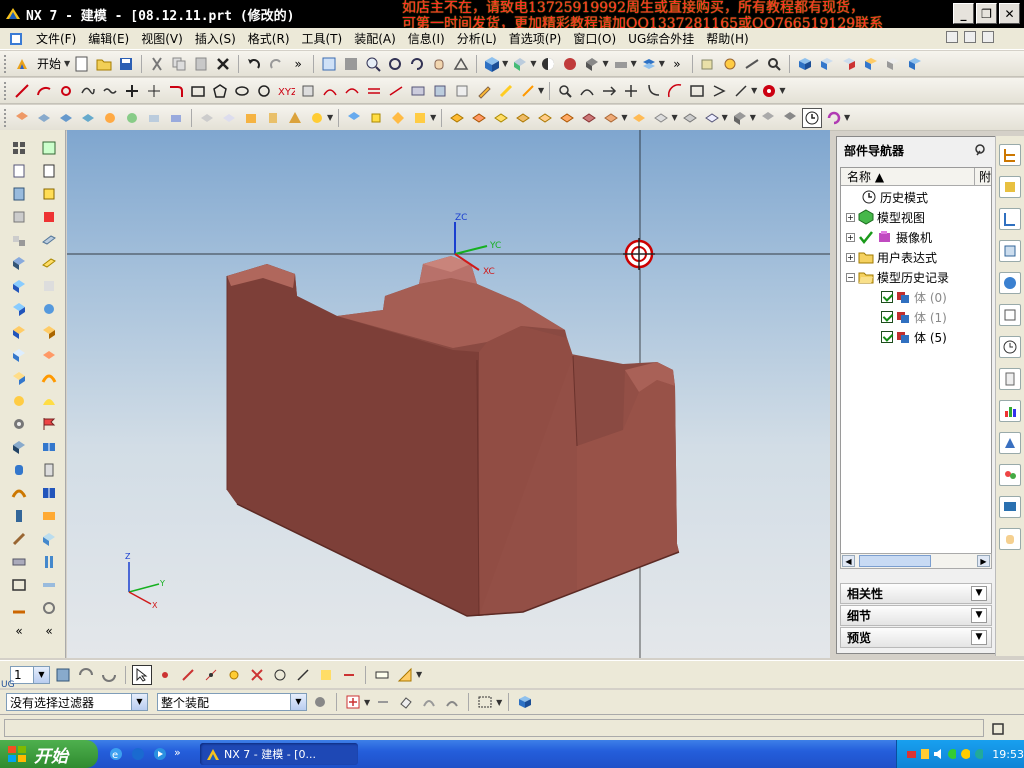 This screenshot has height=768, width=1024. I want to click on wave-icon, so click(110, 91).